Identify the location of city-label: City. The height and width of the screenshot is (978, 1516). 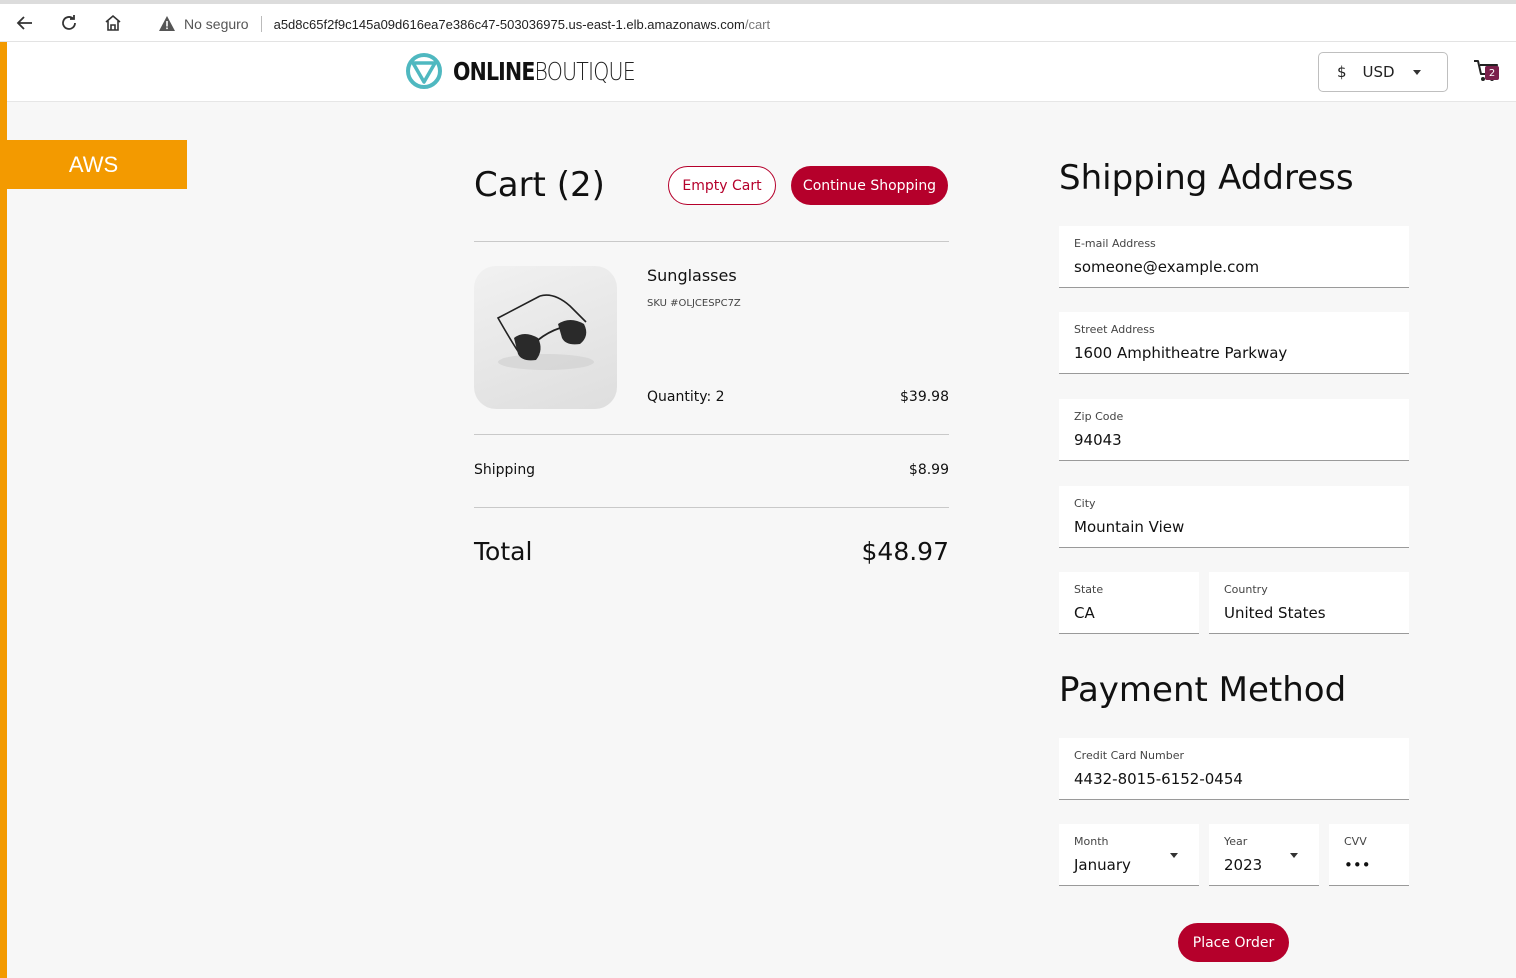
(1085, 503).